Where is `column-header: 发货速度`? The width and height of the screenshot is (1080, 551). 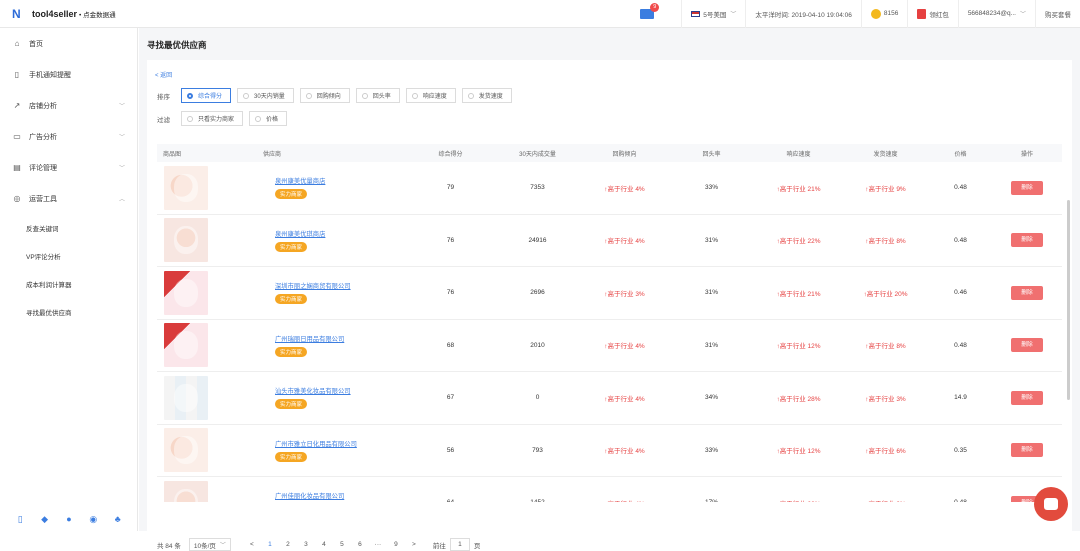 column-header: 发货速度 is located at coordinates (885, 154).